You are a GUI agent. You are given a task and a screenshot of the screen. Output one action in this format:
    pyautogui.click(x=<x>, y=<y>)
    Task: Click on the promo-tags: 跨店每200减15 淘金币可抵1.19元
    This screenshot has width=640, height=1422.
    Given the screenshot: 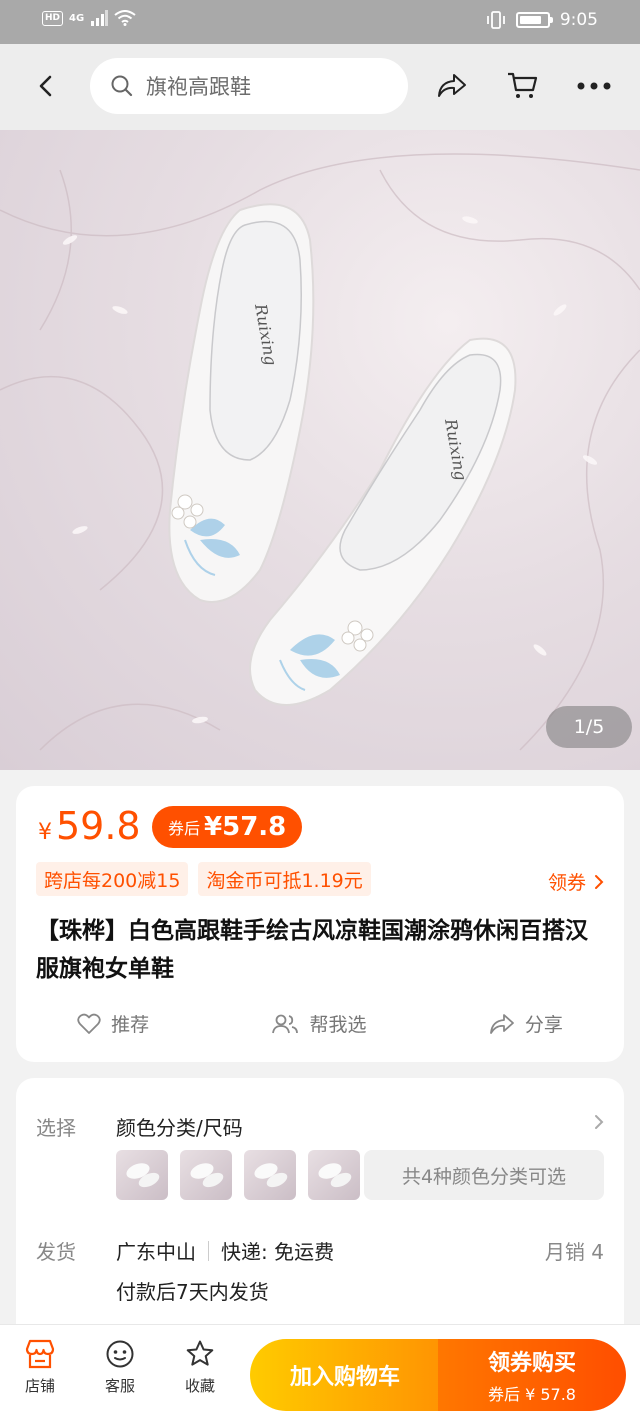 What is the action you would take?
    pyautogui.click(x=203, y=879)
    